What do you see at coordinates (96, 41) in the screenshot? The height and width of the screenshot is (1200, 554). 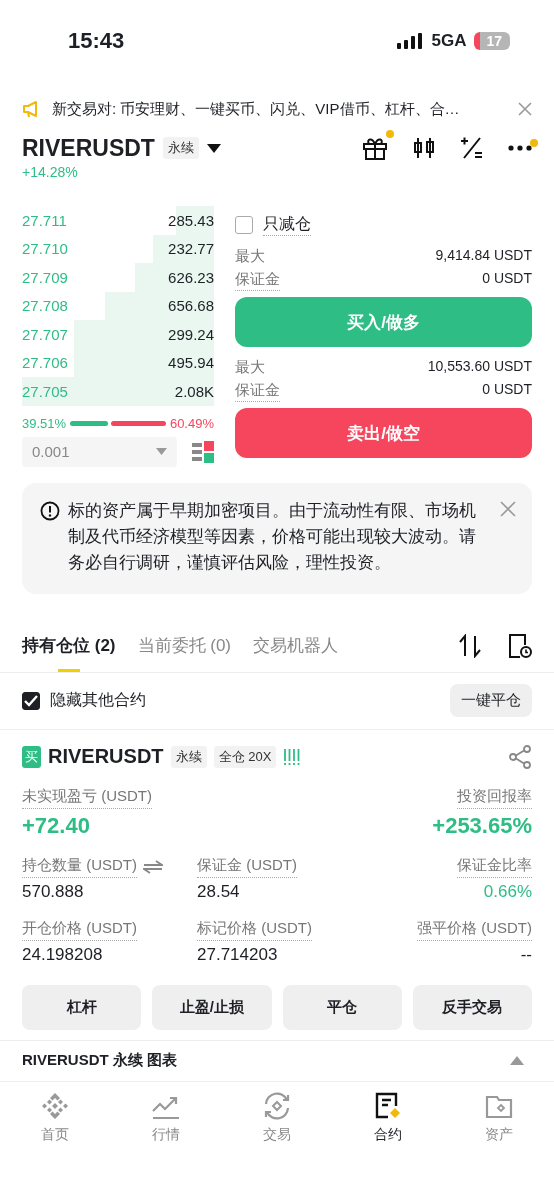 I see `status-time: 15:43` at bounding box center [96, 41].